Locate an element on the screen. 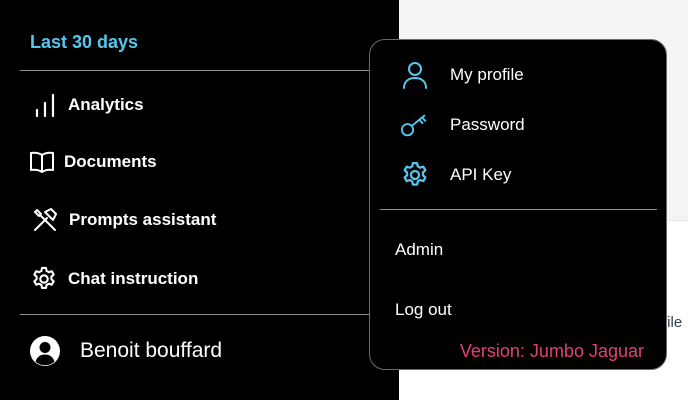  sidebar-item-label: Analytics is located at coordinates (106, 104).